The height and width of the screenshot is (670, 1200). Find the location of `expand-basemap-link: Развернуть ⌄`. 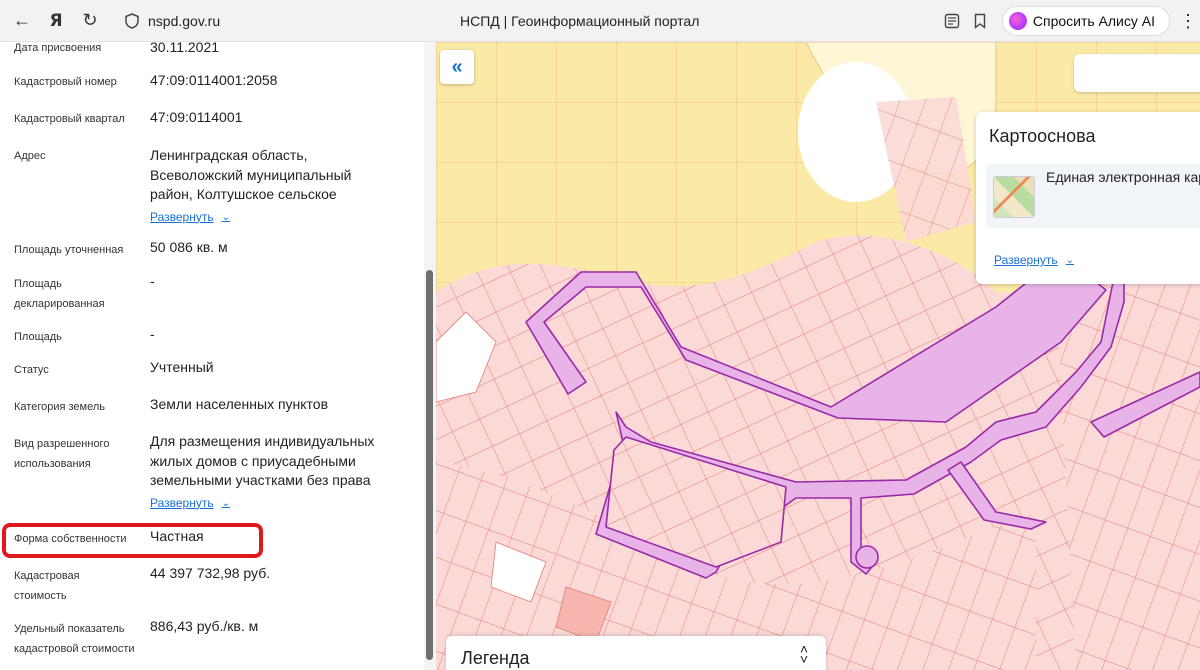

expand-basemap-link: Развернуть ⌄ is located at coordinates (1034, 260).